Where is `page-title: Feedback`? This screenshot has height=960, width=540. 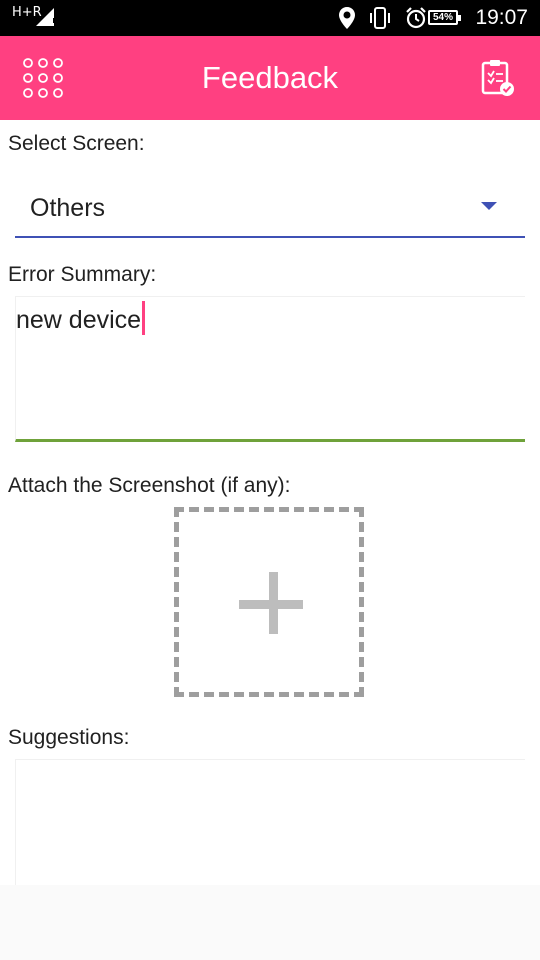
page-title: Feedback is located at coordinates (270, 77).